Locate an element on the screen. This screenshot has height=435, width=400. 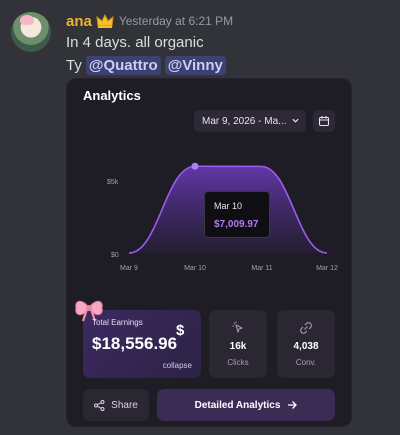
stat-label: Clicks is located at coordinates (238, 362).